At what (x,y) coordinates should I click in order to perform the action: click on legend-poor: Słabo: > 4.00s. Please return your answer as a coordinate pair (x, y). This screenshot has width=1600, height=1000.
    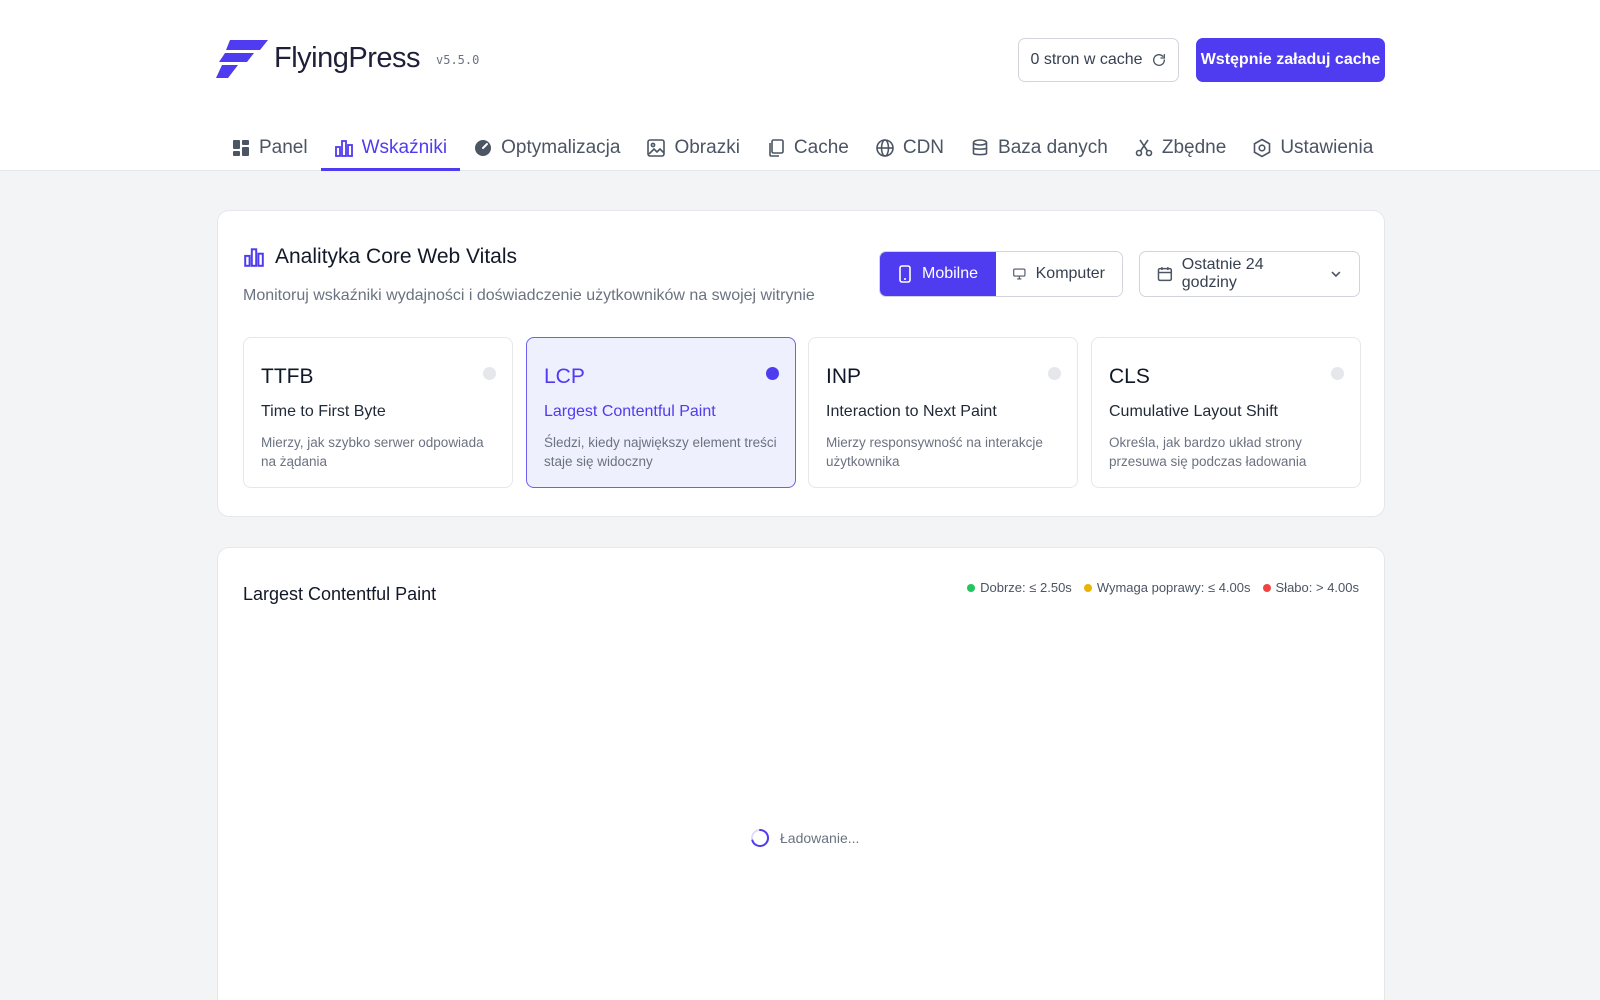
    Looking at the image, I should click on (1310, 587).